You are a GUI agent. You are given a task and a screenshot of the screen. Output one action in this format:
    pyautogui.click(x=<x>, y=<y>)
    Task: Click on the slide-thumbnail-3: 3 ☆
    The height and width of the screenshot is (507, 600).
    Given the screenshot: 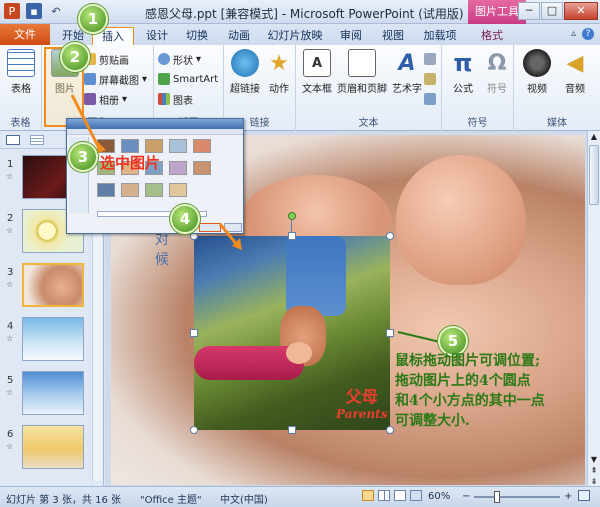 What is the action you would take?
    pyautogui.click(x=52, y=286)
    